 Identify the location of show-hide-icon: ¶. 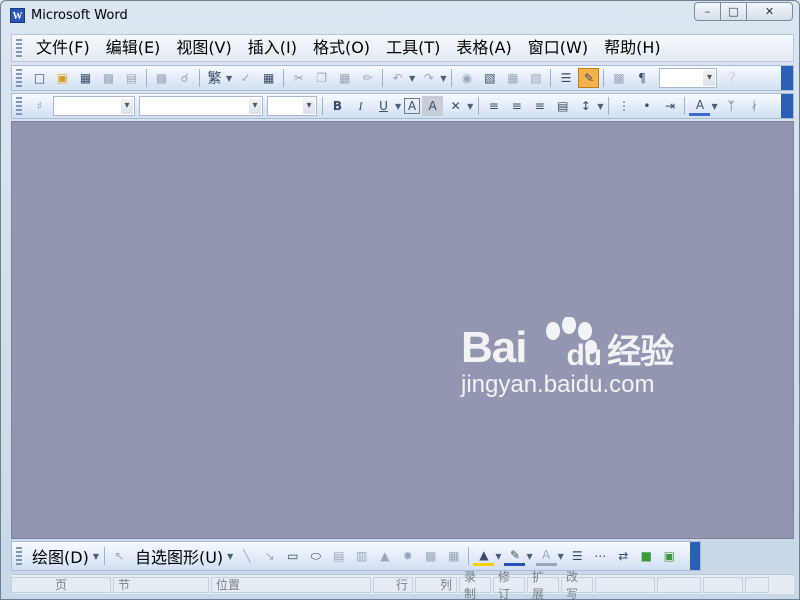
(641, 78).